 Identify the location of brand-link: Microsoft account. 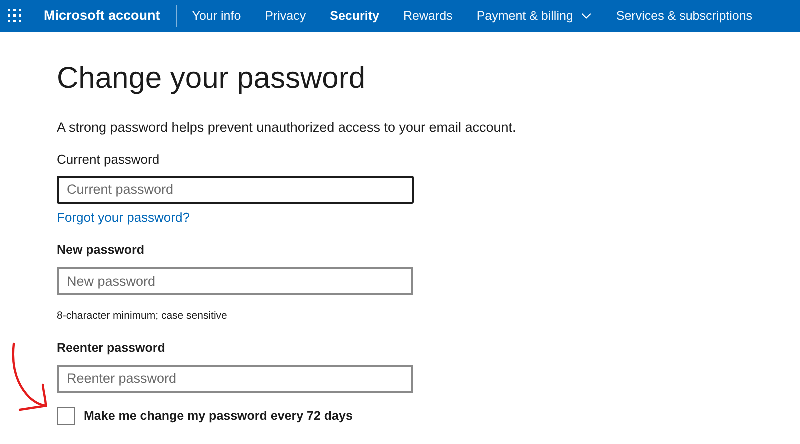
(102, 16).